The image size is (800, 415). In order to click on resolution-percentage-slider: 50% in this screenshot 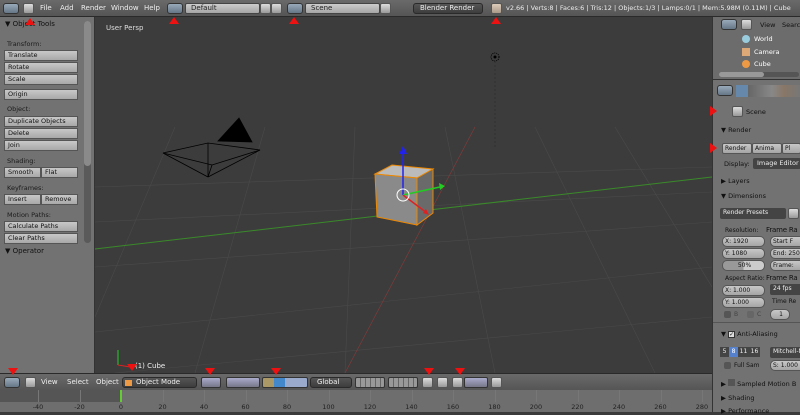, I will do `click(743, 265)`.